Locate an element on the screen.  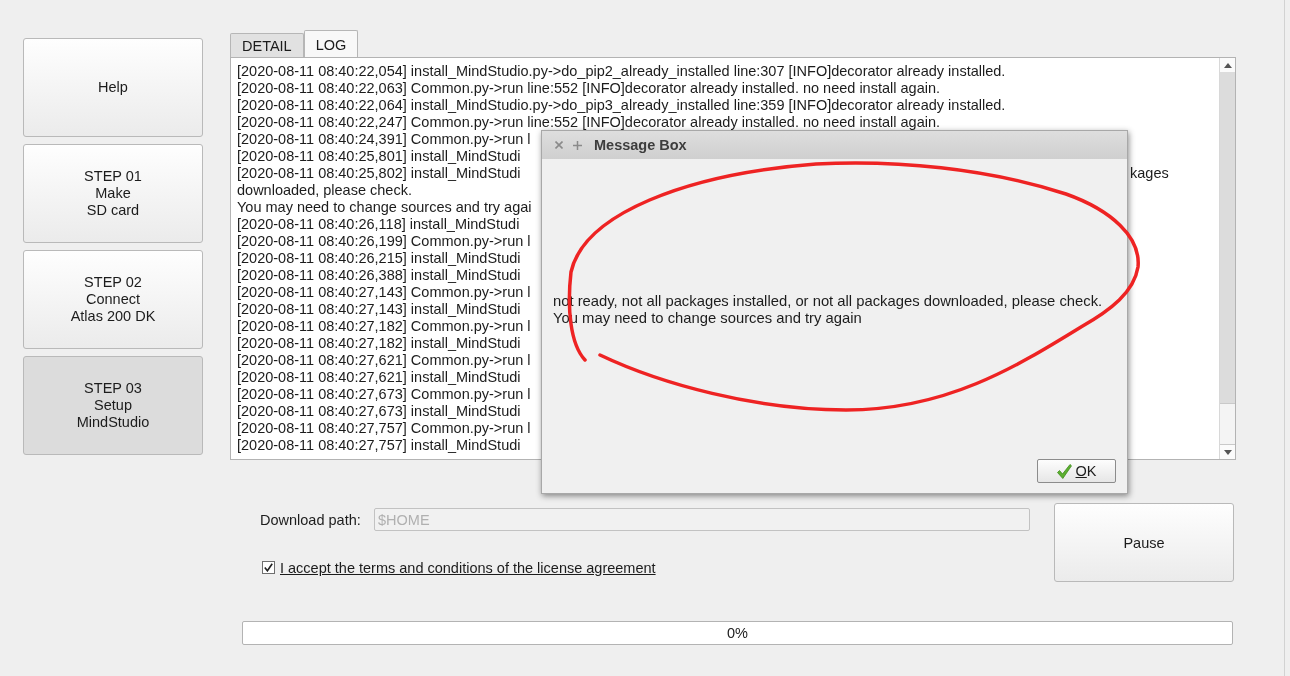
log-line: [2020-08-11 08:40:27,143] install_MindStudi is located at coordinates (379, 309).